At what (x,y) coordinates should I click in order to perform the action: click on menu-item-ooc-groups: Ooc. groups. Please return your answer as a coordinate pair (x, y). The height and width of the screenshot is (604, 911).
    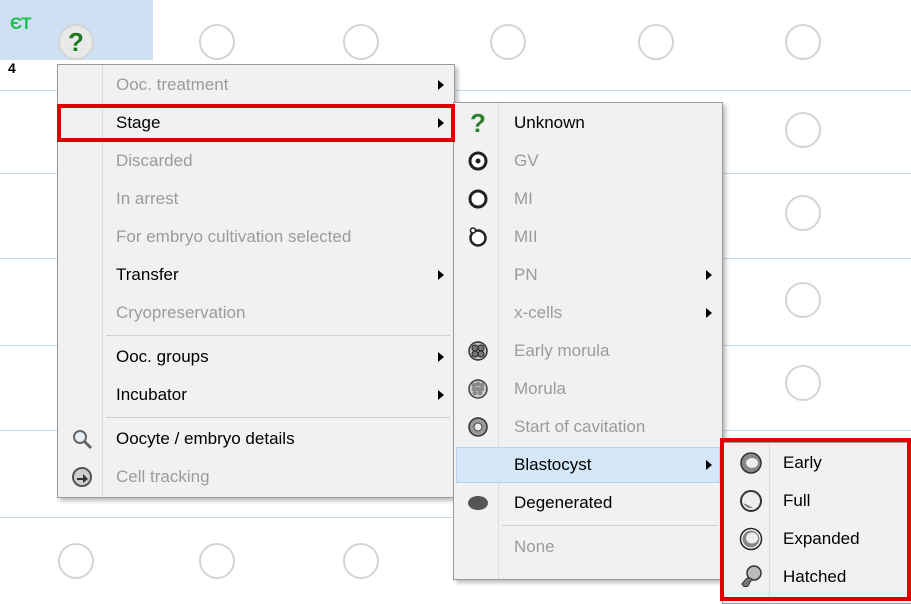
    Looking at the image, I should click on (256, 357).